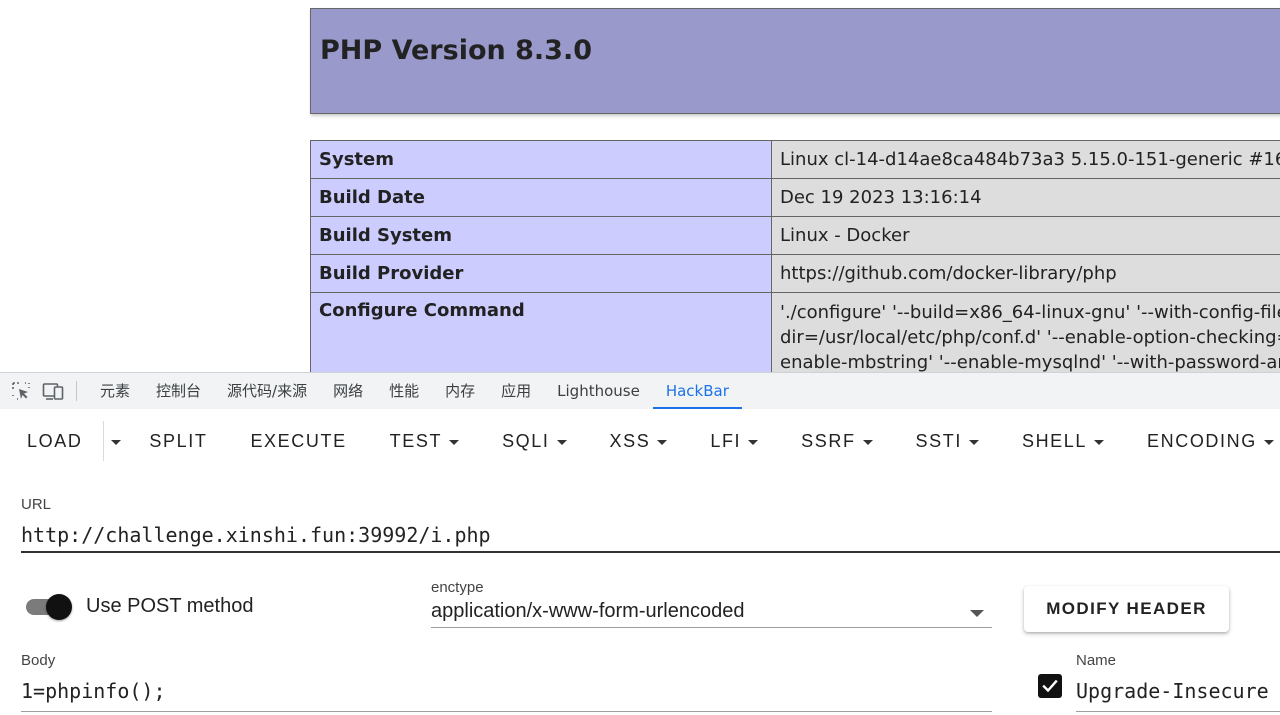  Describe the element at coordinates (21, 391) in the screenshot. I see `inspect-element-icon` at that location.